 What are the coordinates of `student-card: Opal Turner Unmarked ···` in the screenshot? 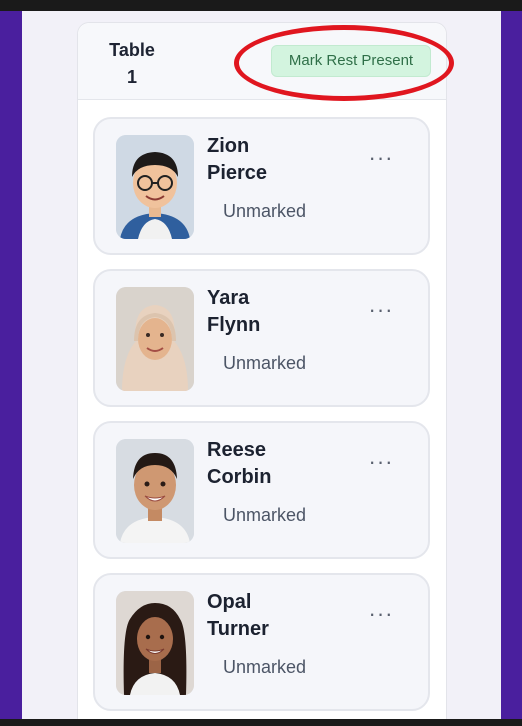 It's located at (261, 642).